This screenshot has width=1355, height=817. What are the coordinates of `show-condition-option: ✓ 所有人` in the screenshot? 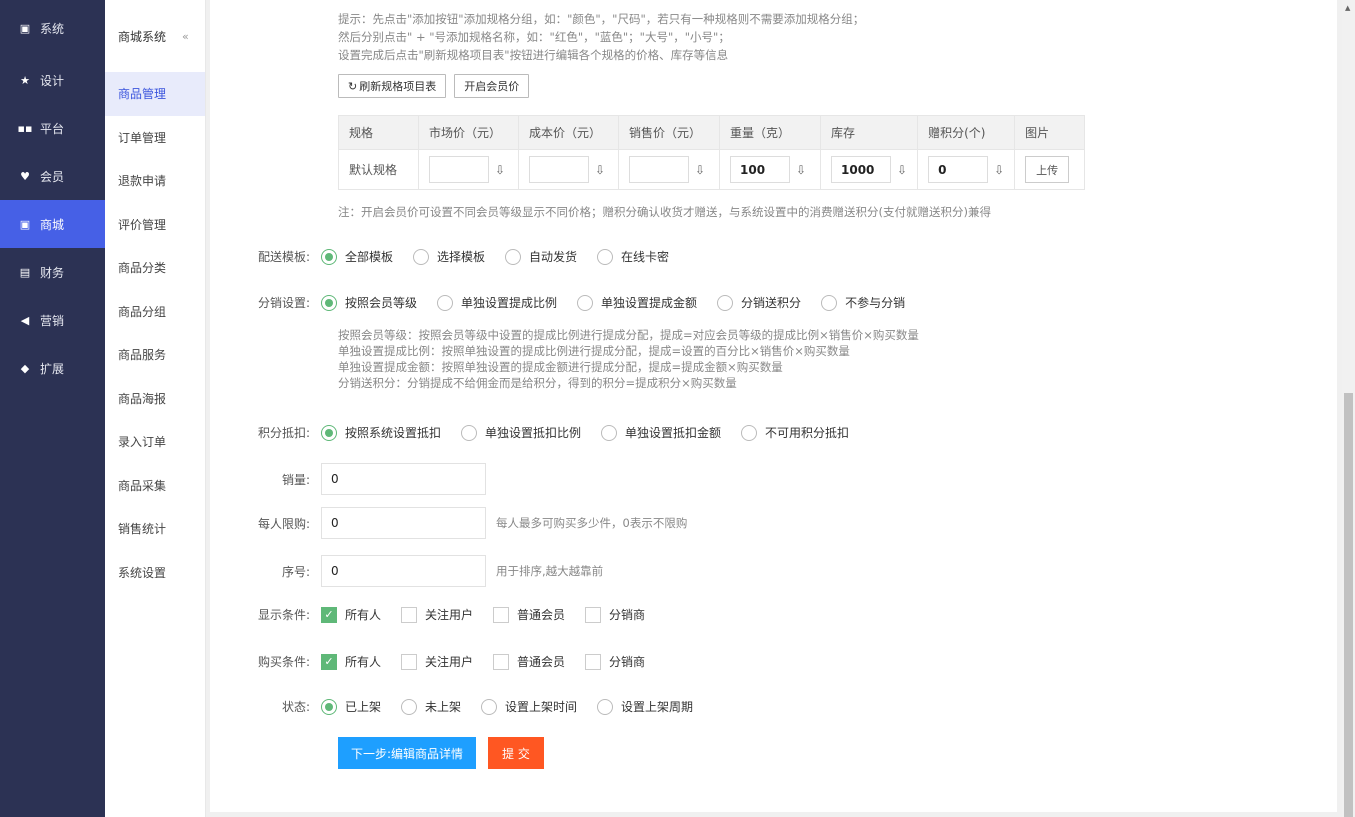 It's located at (351, 614).